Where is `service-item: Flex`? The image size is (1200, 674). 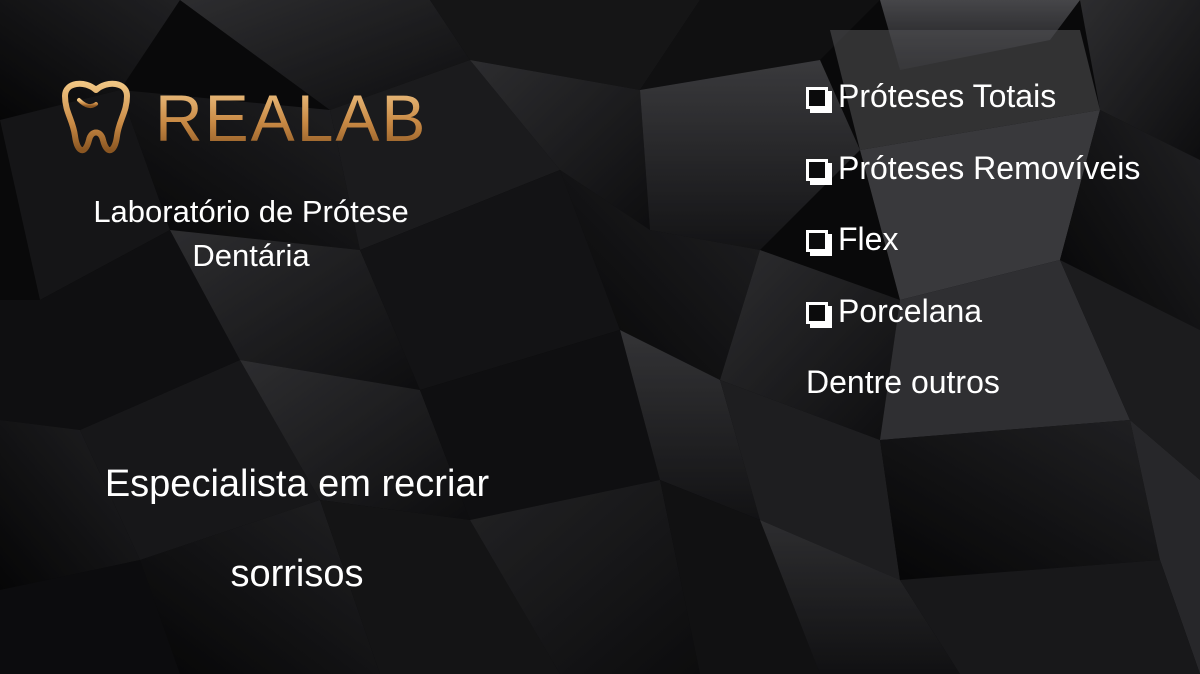
service-item: Flex is located at coordinates (973, 253).